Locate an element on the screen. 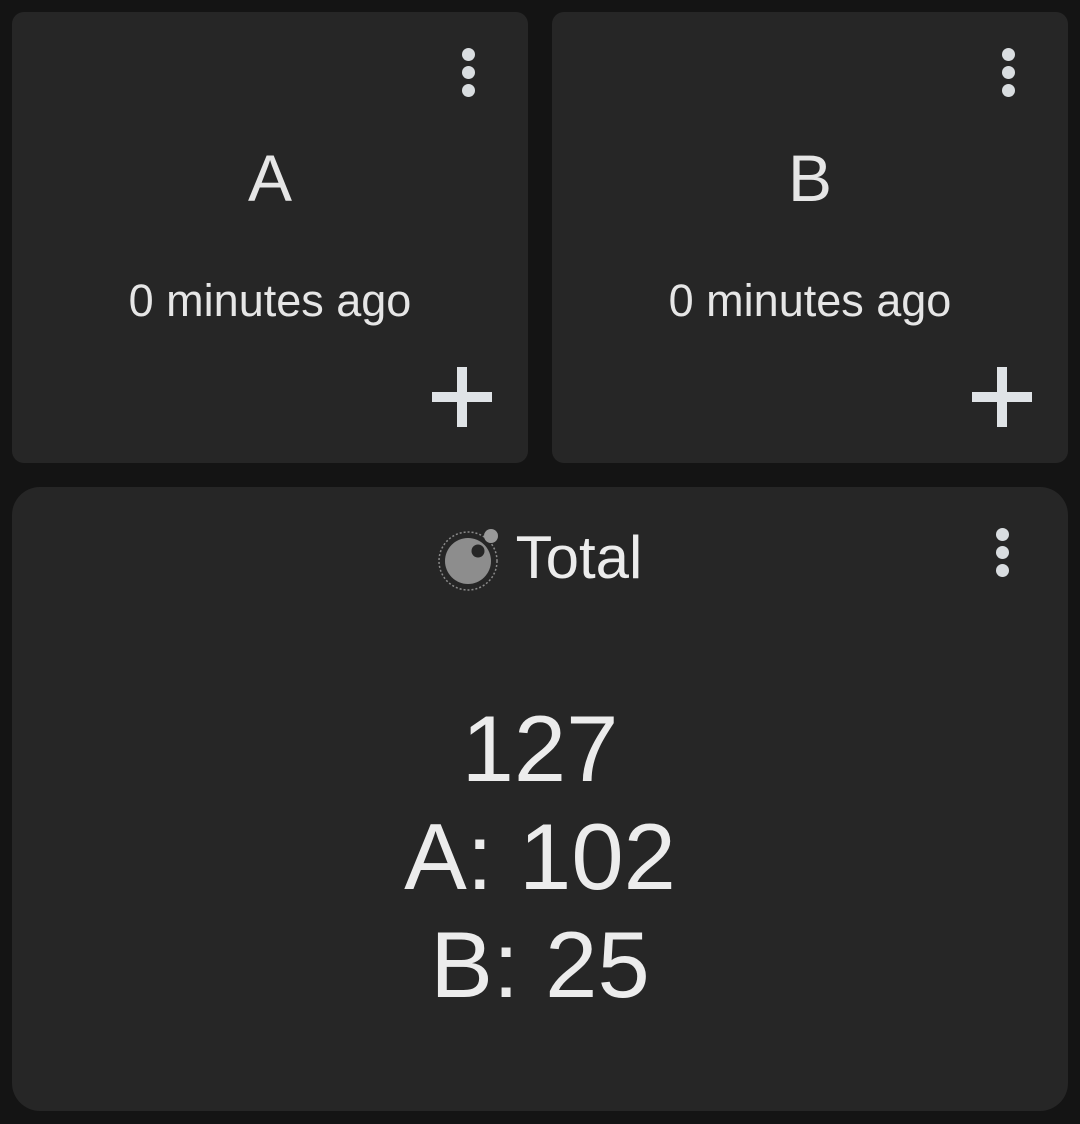  total-title: Total is located at coordinates (579, 557).